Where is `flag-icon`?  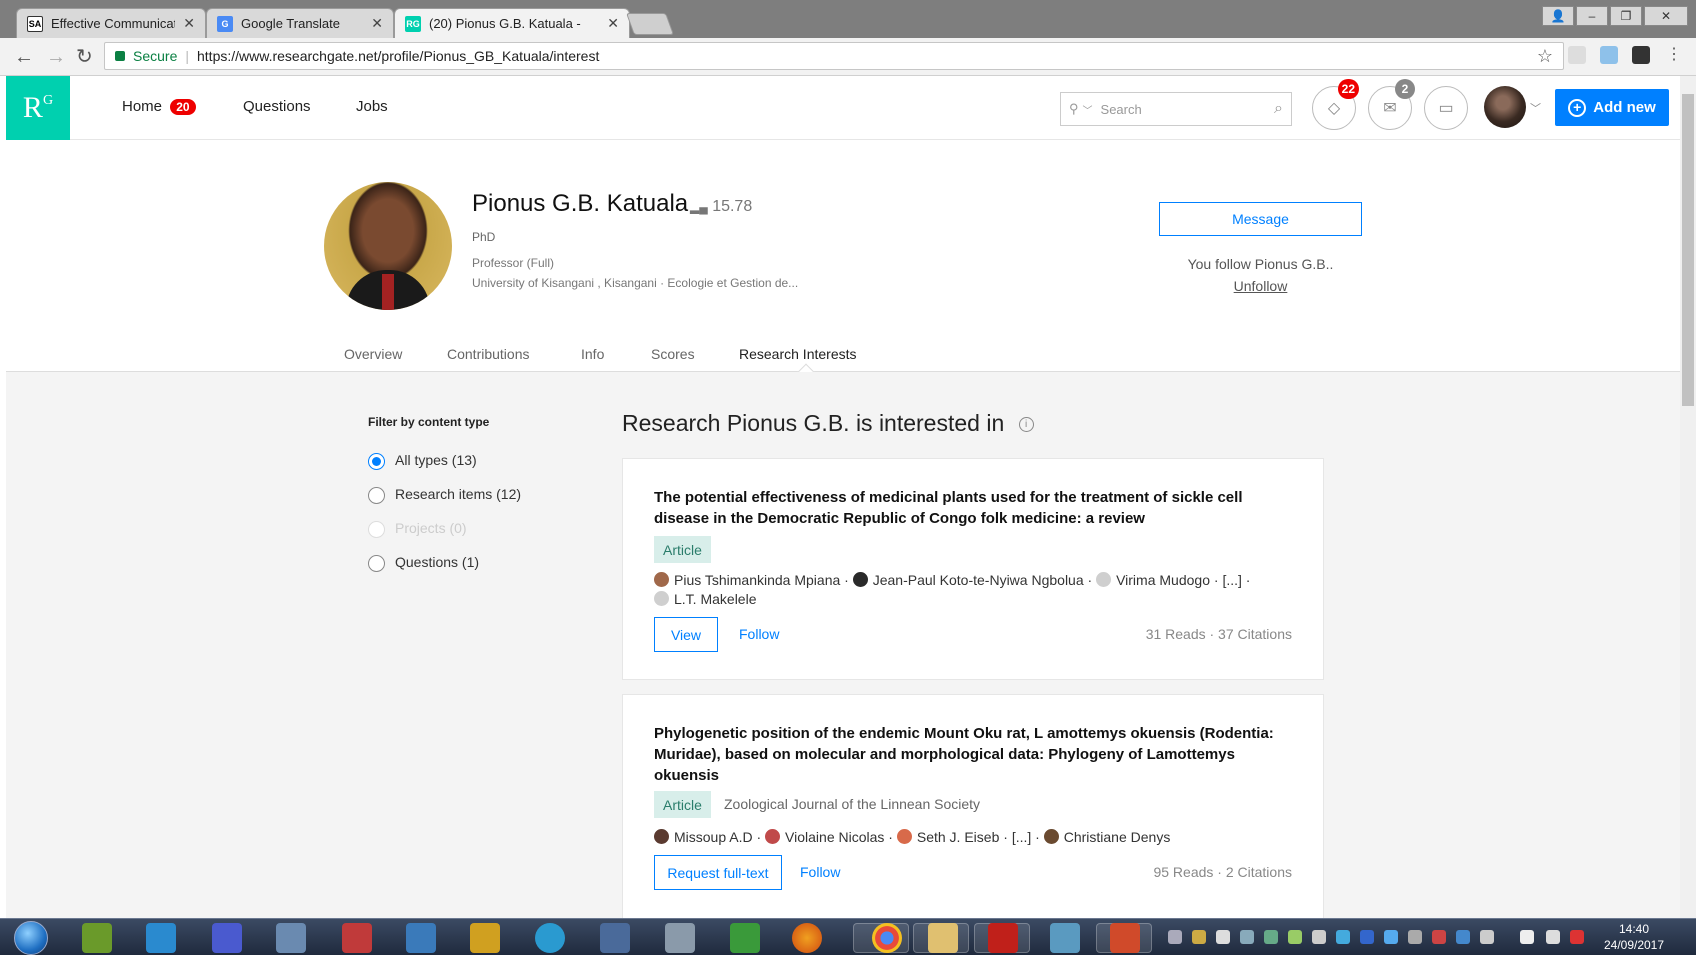 flag-icon is located at coordinates (1487, 937).